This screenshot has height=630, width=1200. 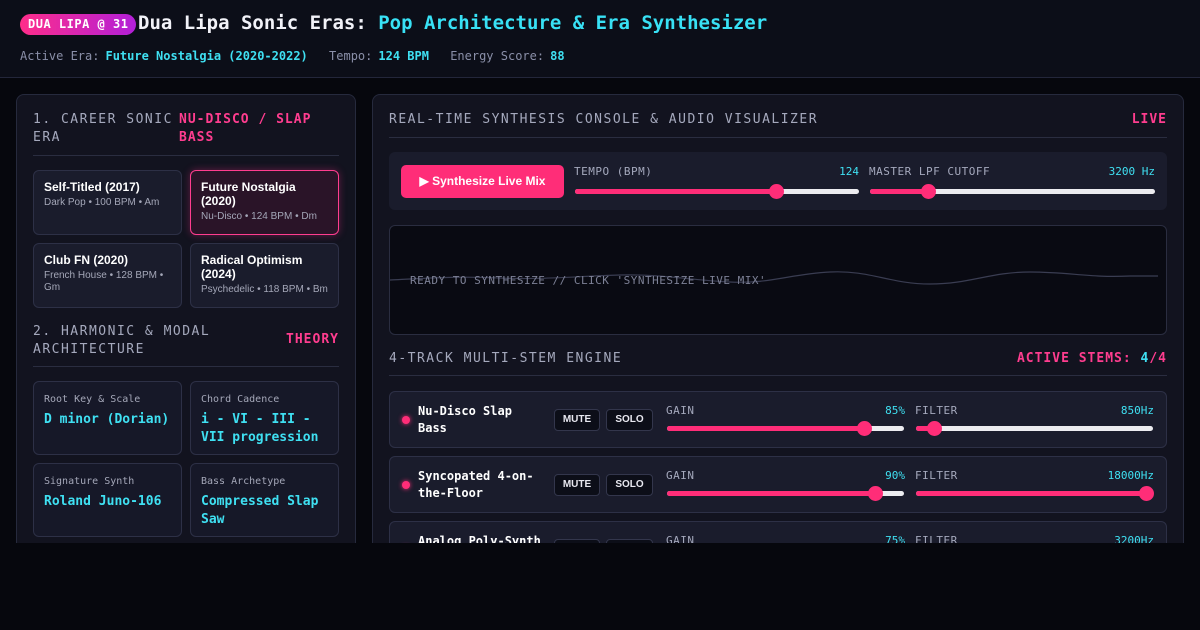 What do you see at coordinates (86, 260) in the screenshot?
I see `era-name: Club FN (2020)` at bounding box center [86, 260].